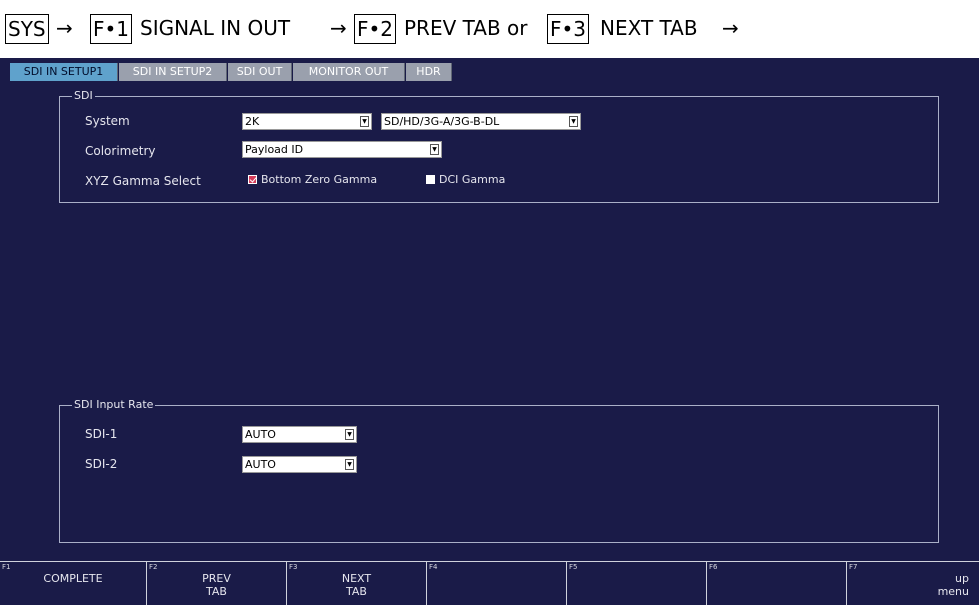 Image resolution: width=979 pixels, height=605 pixels. What do you see at coordinates (252, 121) in the screenshot?
I see `system-value: 2K` at bounding box center [252, 121].